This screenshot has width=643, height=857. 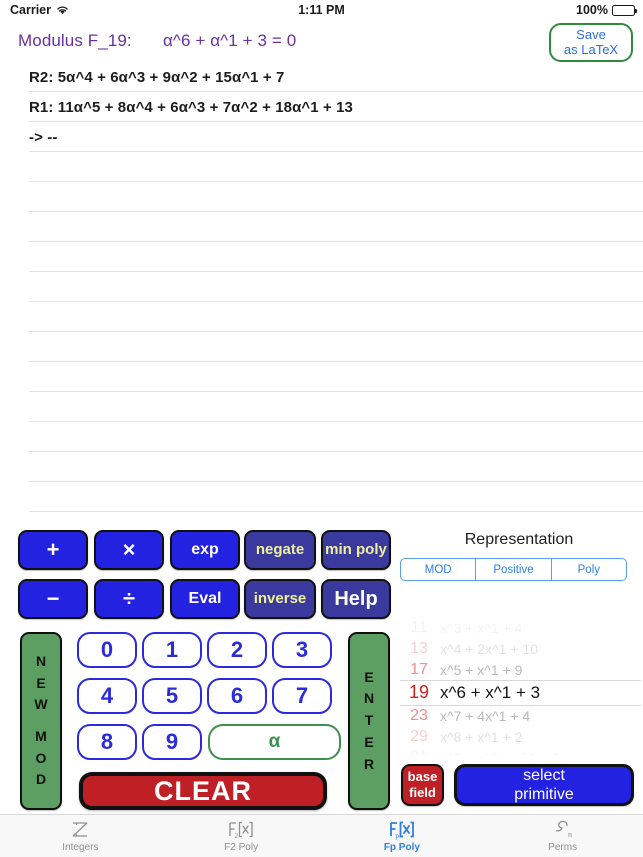 What do you see at coordinates (172, 696) in the screenshot?
I see `digit-key-5: 5` at bounding box center [172, 696].